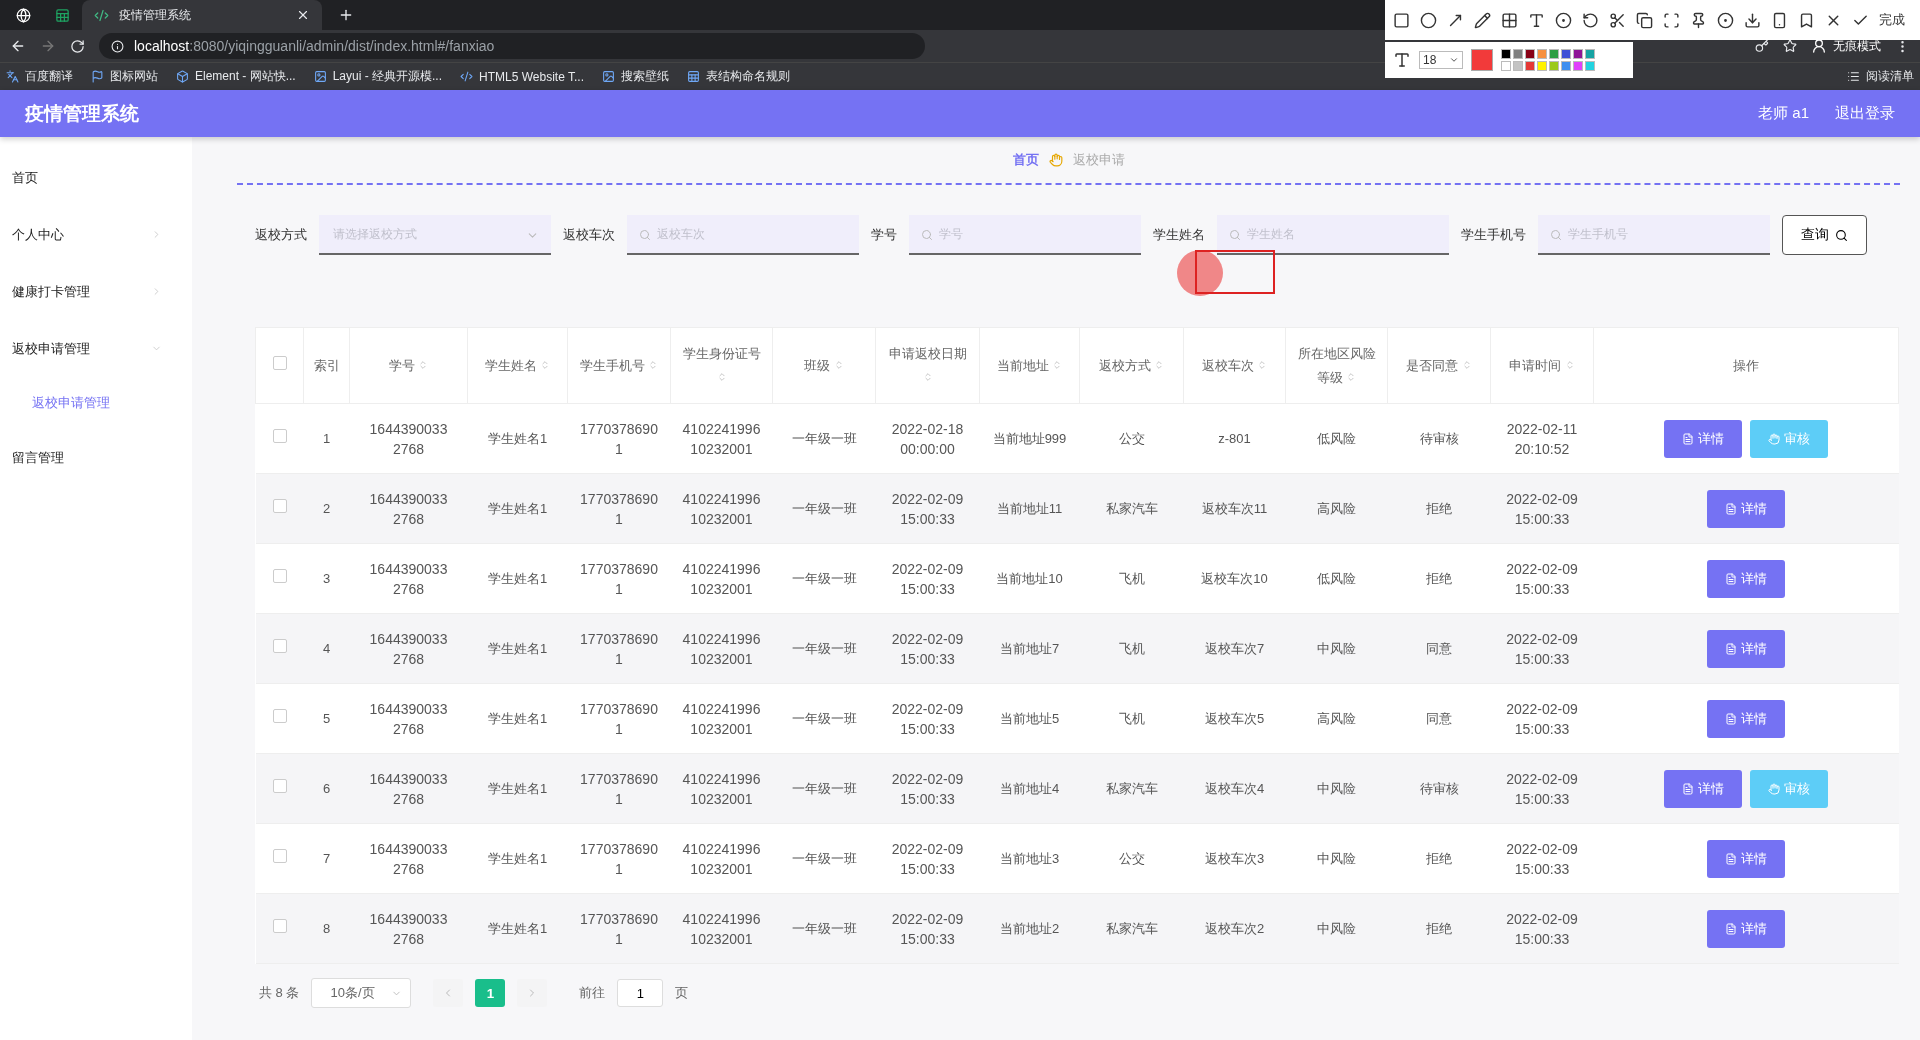 This screenshot has height=1040, width=1920. Describe the element at coordinates (1806, 20) in the screenshot. I see `bookmark-icon` at that location.